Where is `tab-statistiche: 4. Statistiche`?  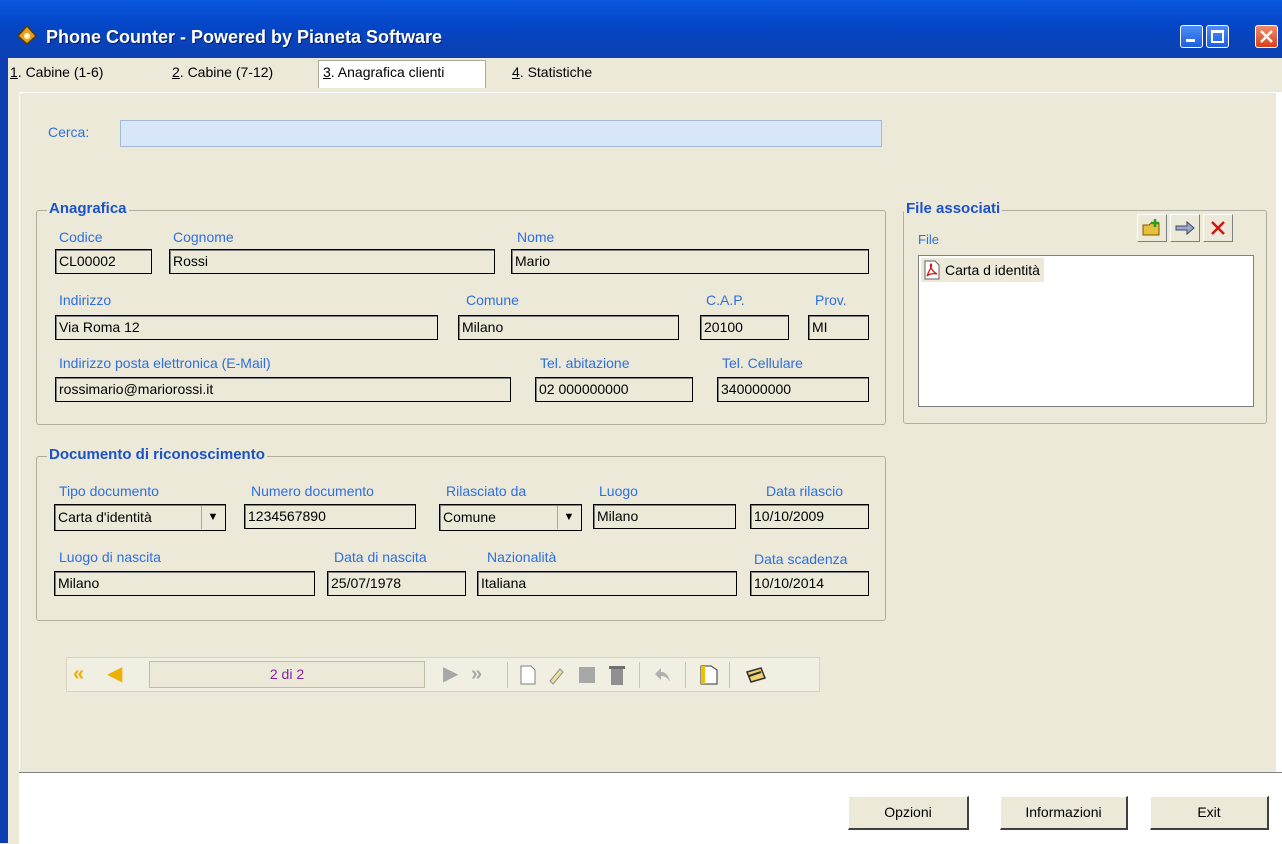
tab-statistiche: 4. Statistiche is located at coordinates (552, 72).